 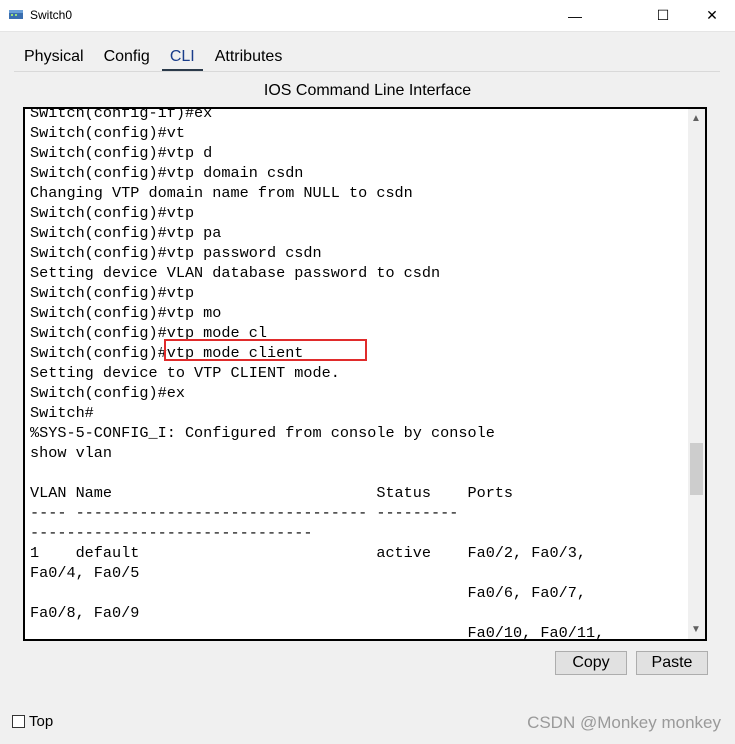 What do you see at coordinates (367, 71) in the screenshot?
I see `tab-divider` at bounding box center [367, 71].